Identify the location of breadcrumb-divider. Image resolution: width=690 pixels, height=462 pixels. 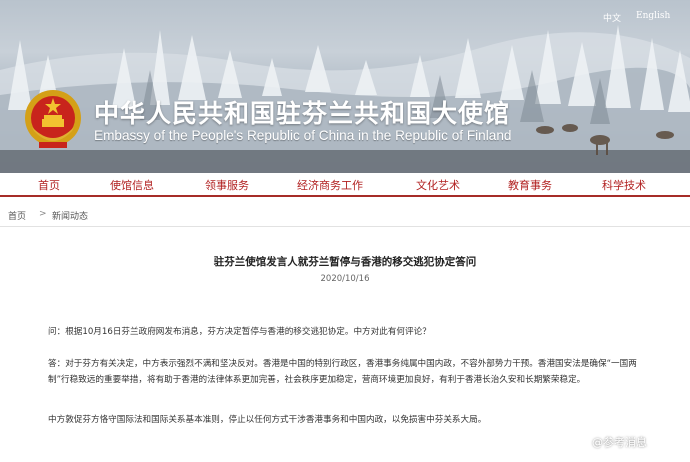
(345, 226).